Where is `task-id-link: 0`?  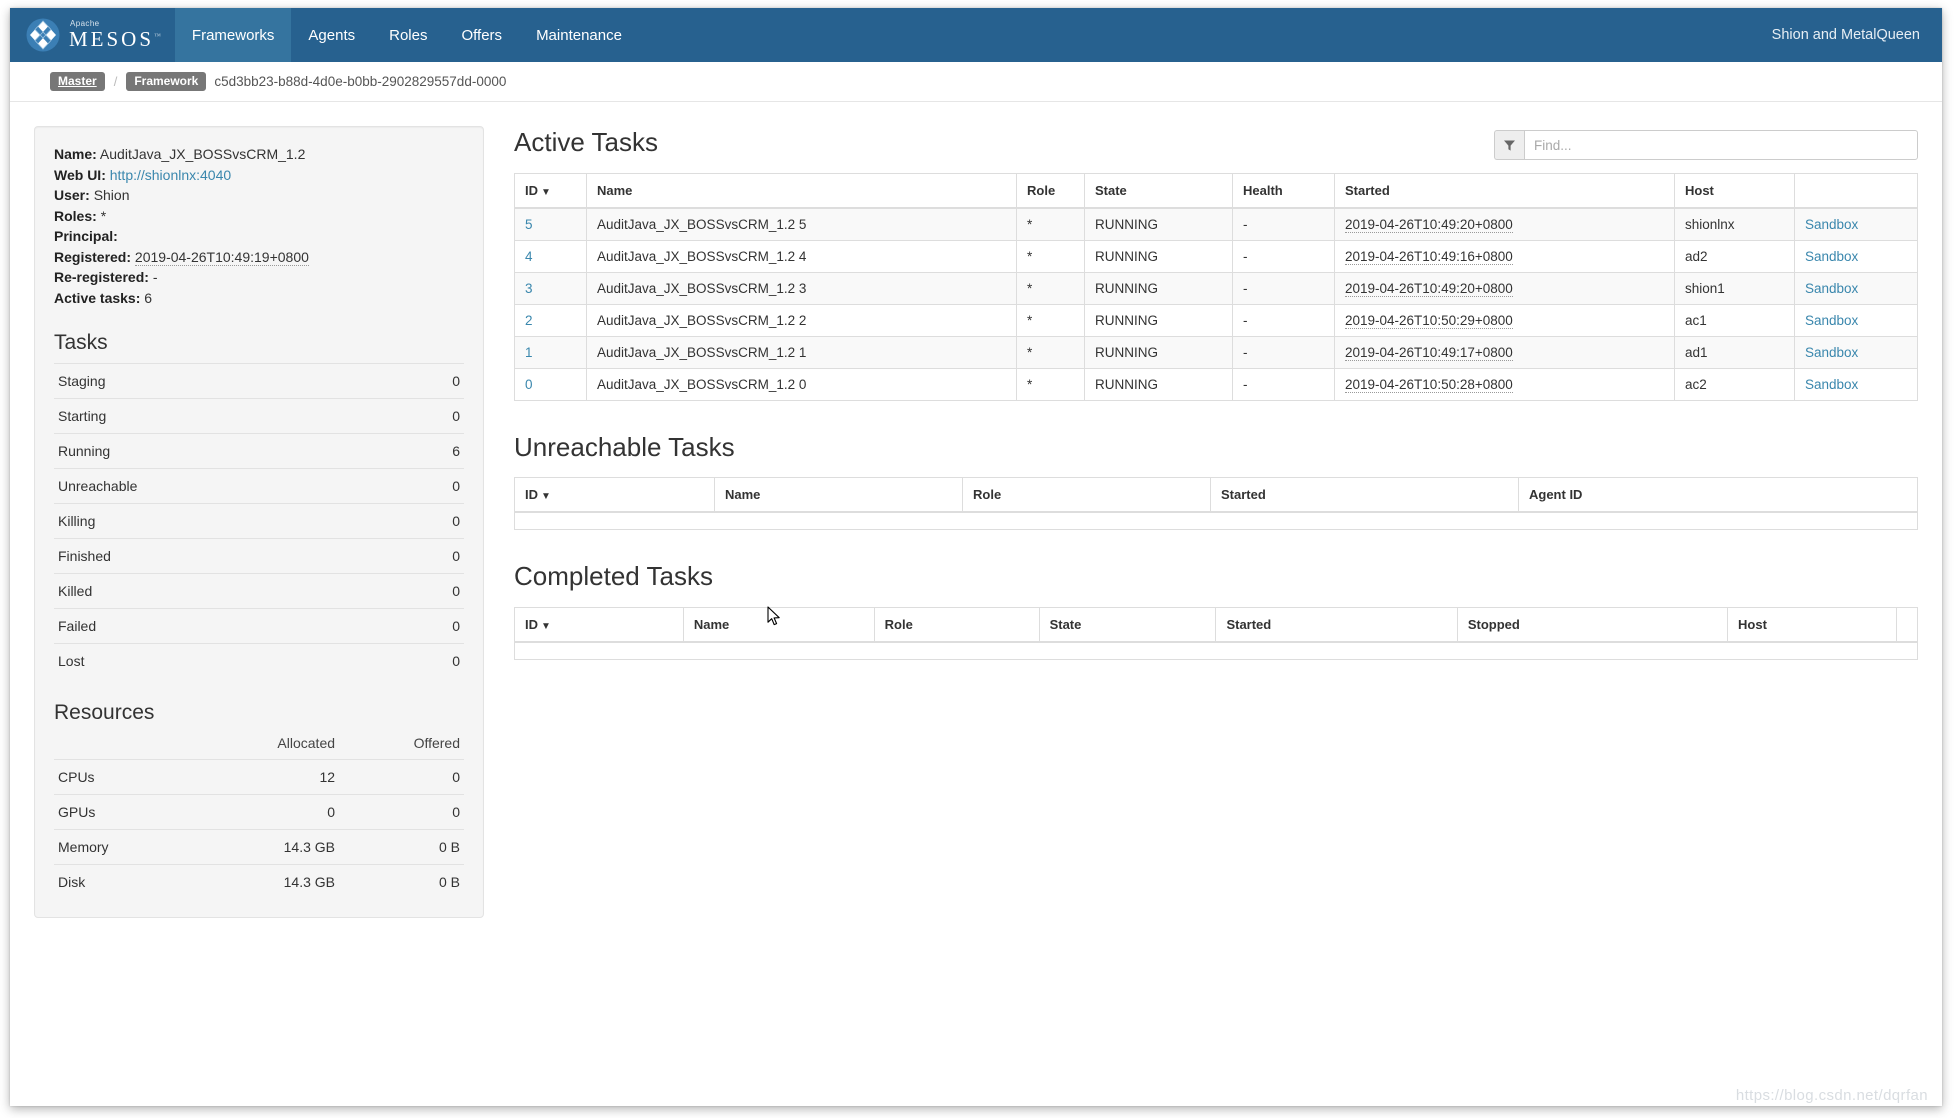
task-id-link: 0 is located at coordinates (529, 384).